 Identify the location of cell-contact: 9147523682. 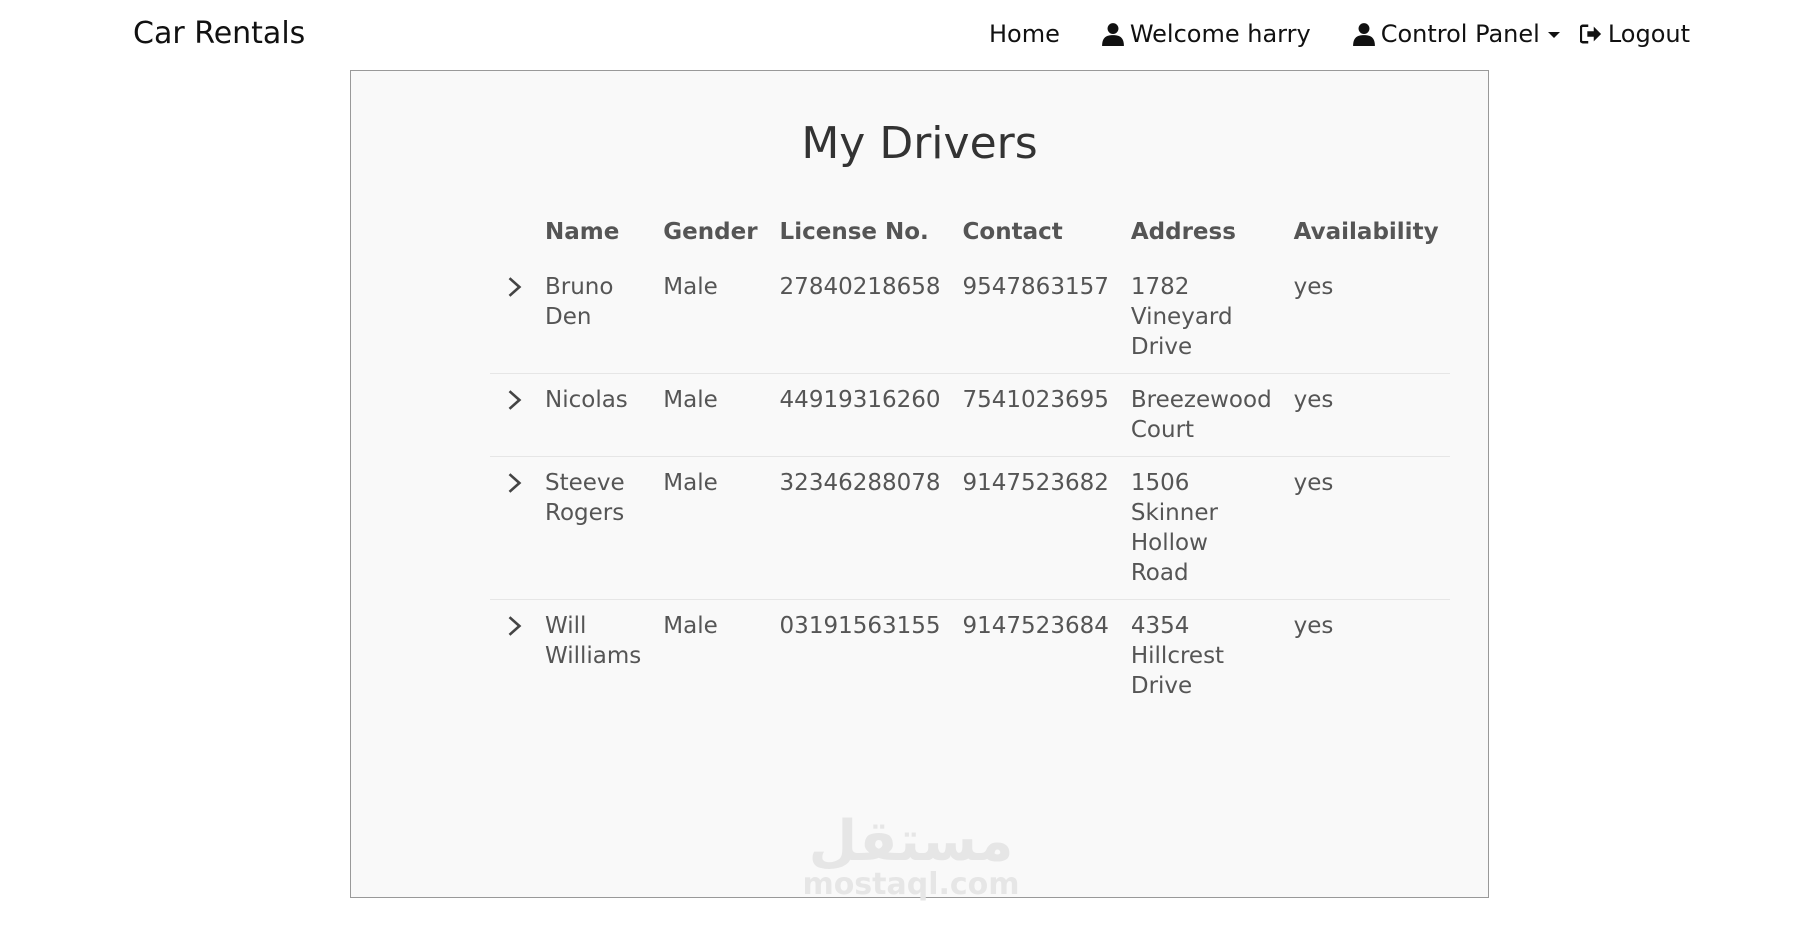
(1035, 528).